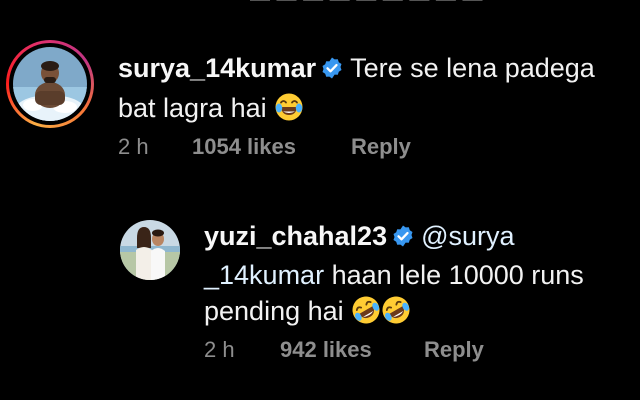 The image size is (640, 400). What do you see at coordinates (295, 236) in the screenshot?
I see `comment-username: yuzi_chahal23` at bounding box center [295, 236].